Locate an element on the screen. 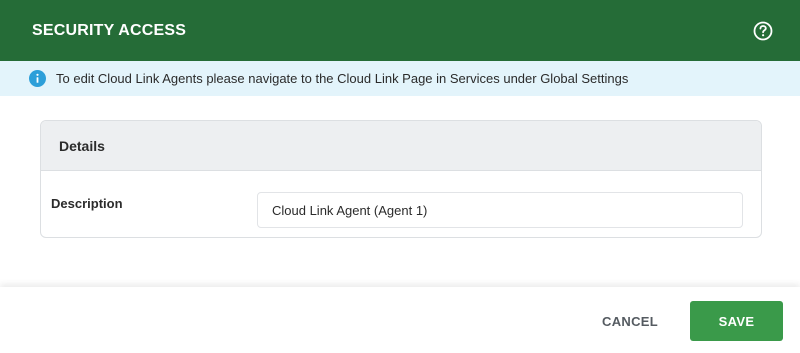 This screenshot has width=800, height=353. help-circle-icon is located at coordinates (763, 30).